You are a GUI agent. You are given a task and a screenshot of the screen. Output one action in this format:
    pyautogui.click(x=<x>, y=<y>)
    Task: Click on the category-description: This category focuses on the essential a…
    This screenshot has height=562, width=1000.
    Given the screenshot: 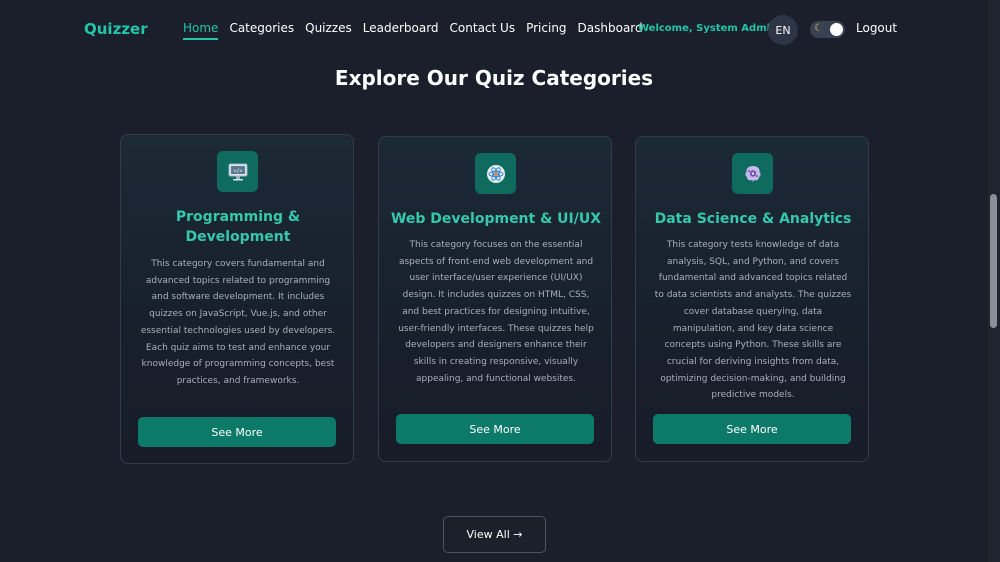 What is the action you would take?
    pyautogui.click(x=496, y=312)
    